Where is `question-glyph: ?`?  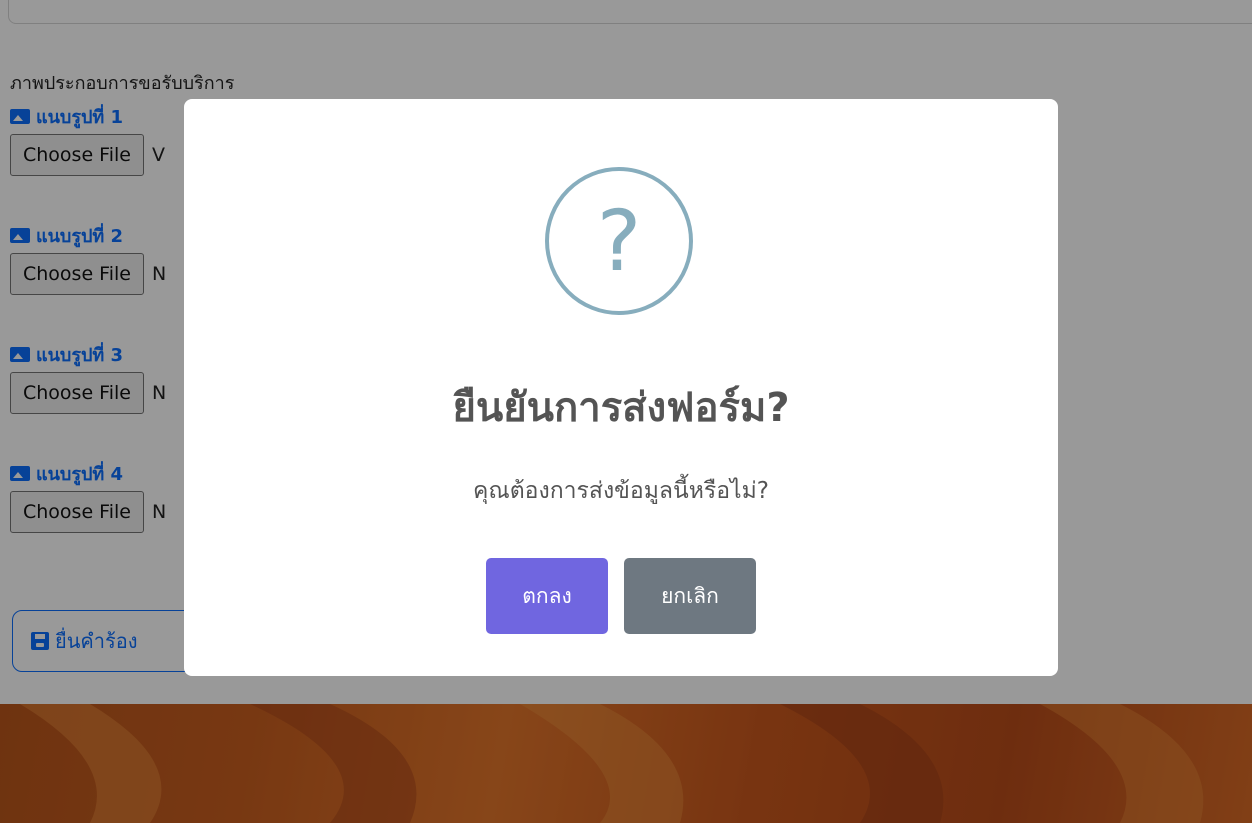 question-glyph: ? is located at coordinates (619, 241).